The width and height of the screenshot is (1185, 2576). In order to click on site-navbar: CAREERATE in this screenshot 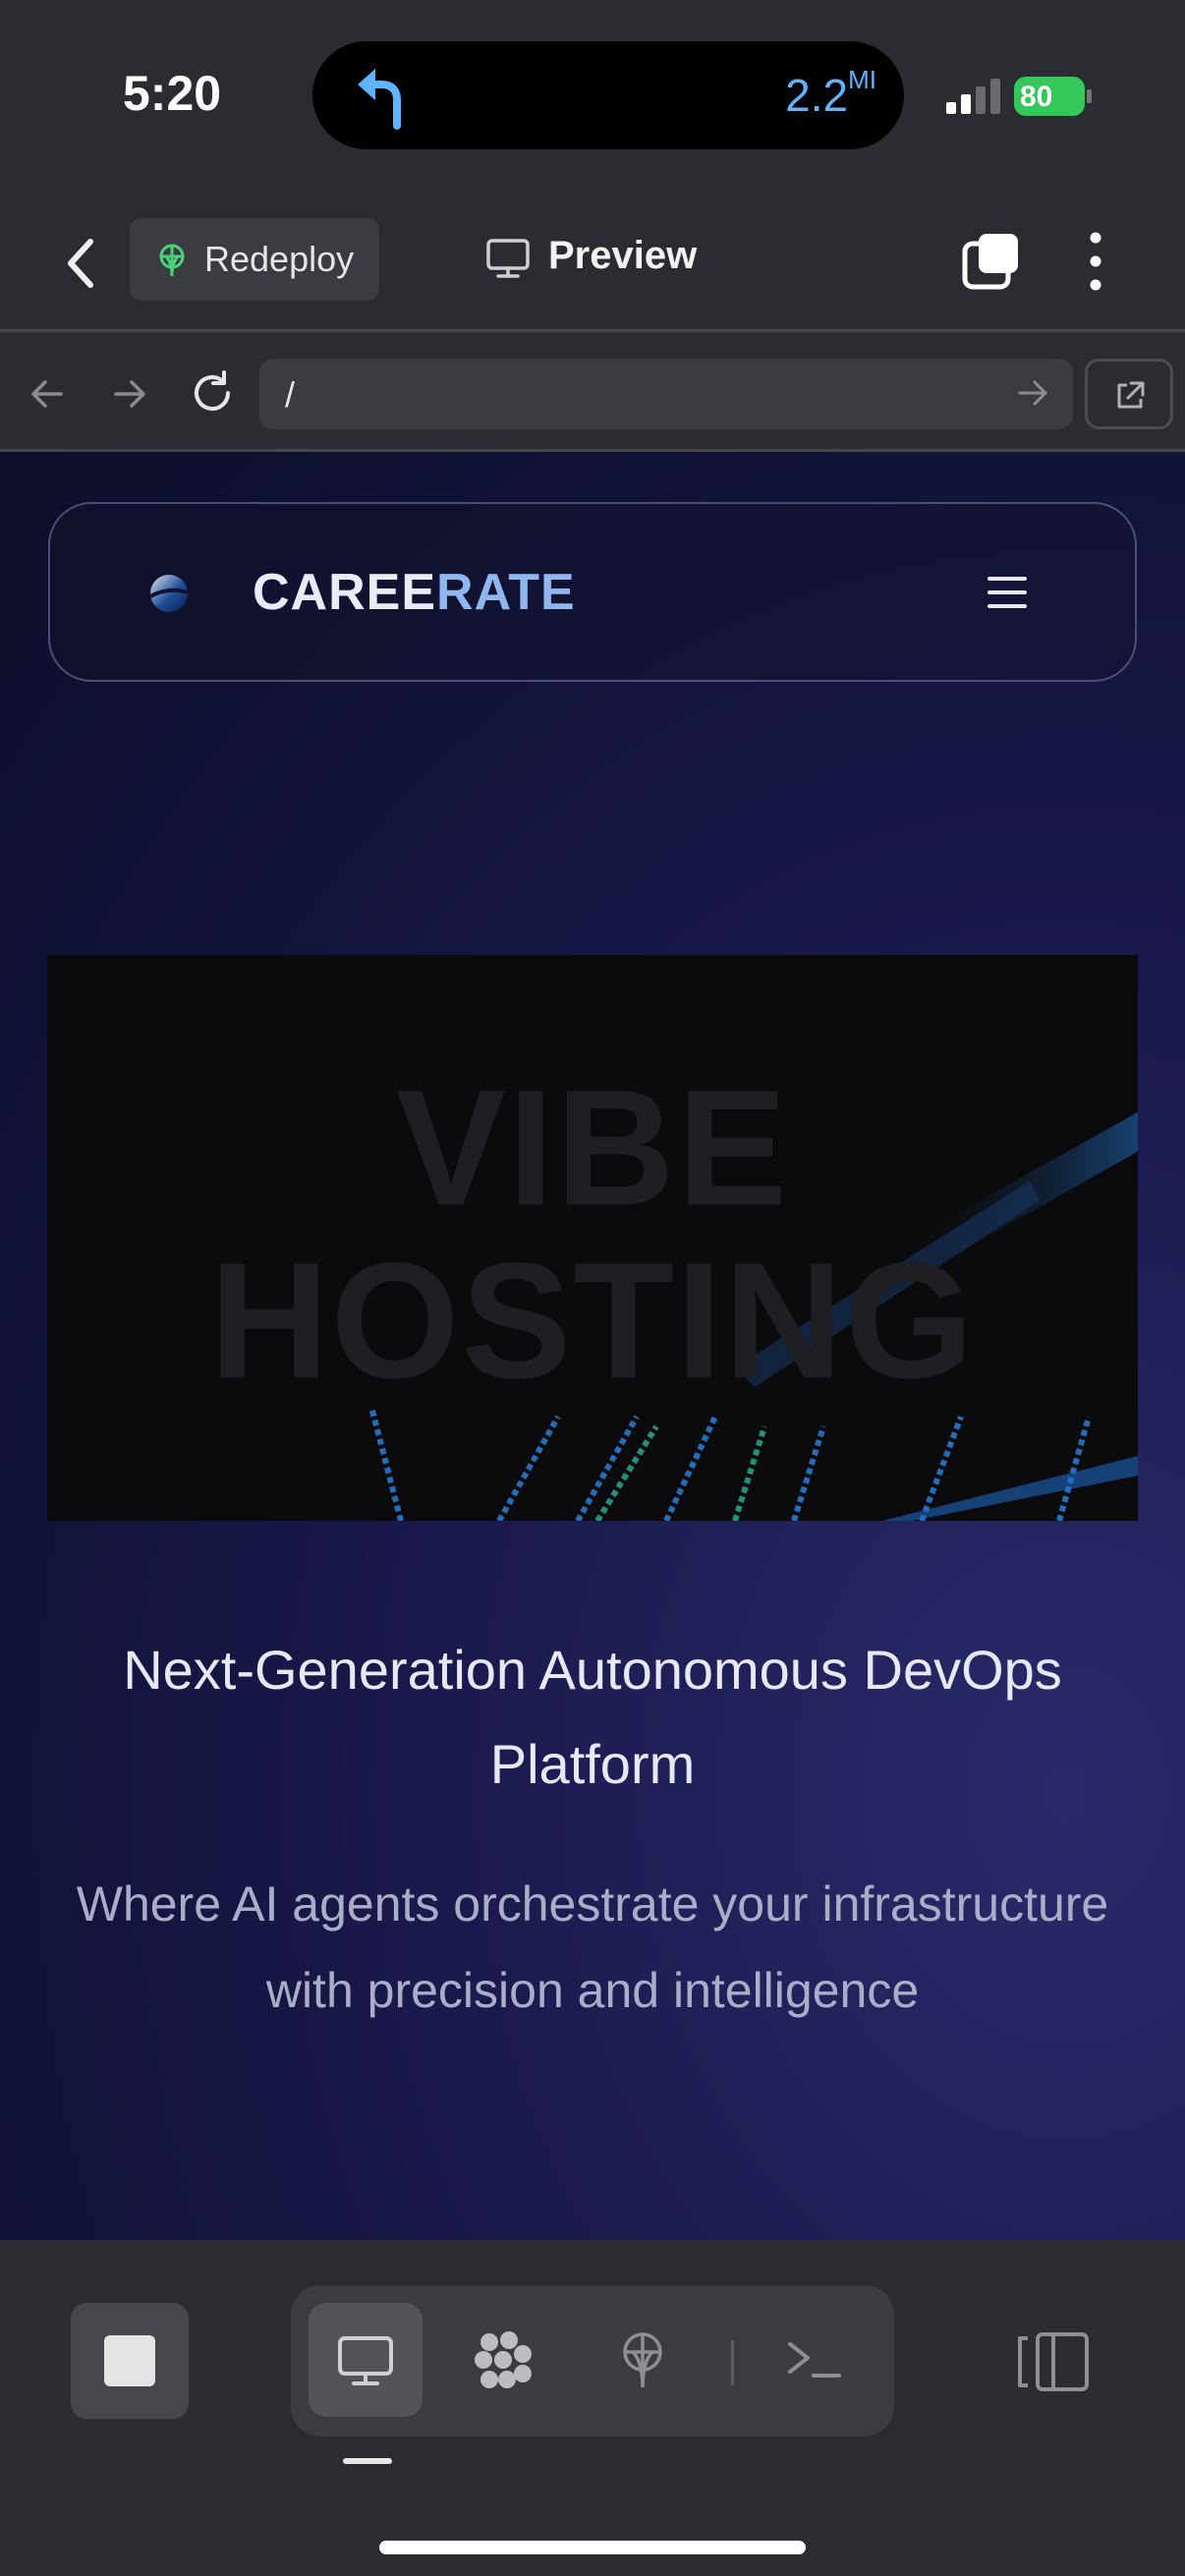, I will do `click(592, 592)`.